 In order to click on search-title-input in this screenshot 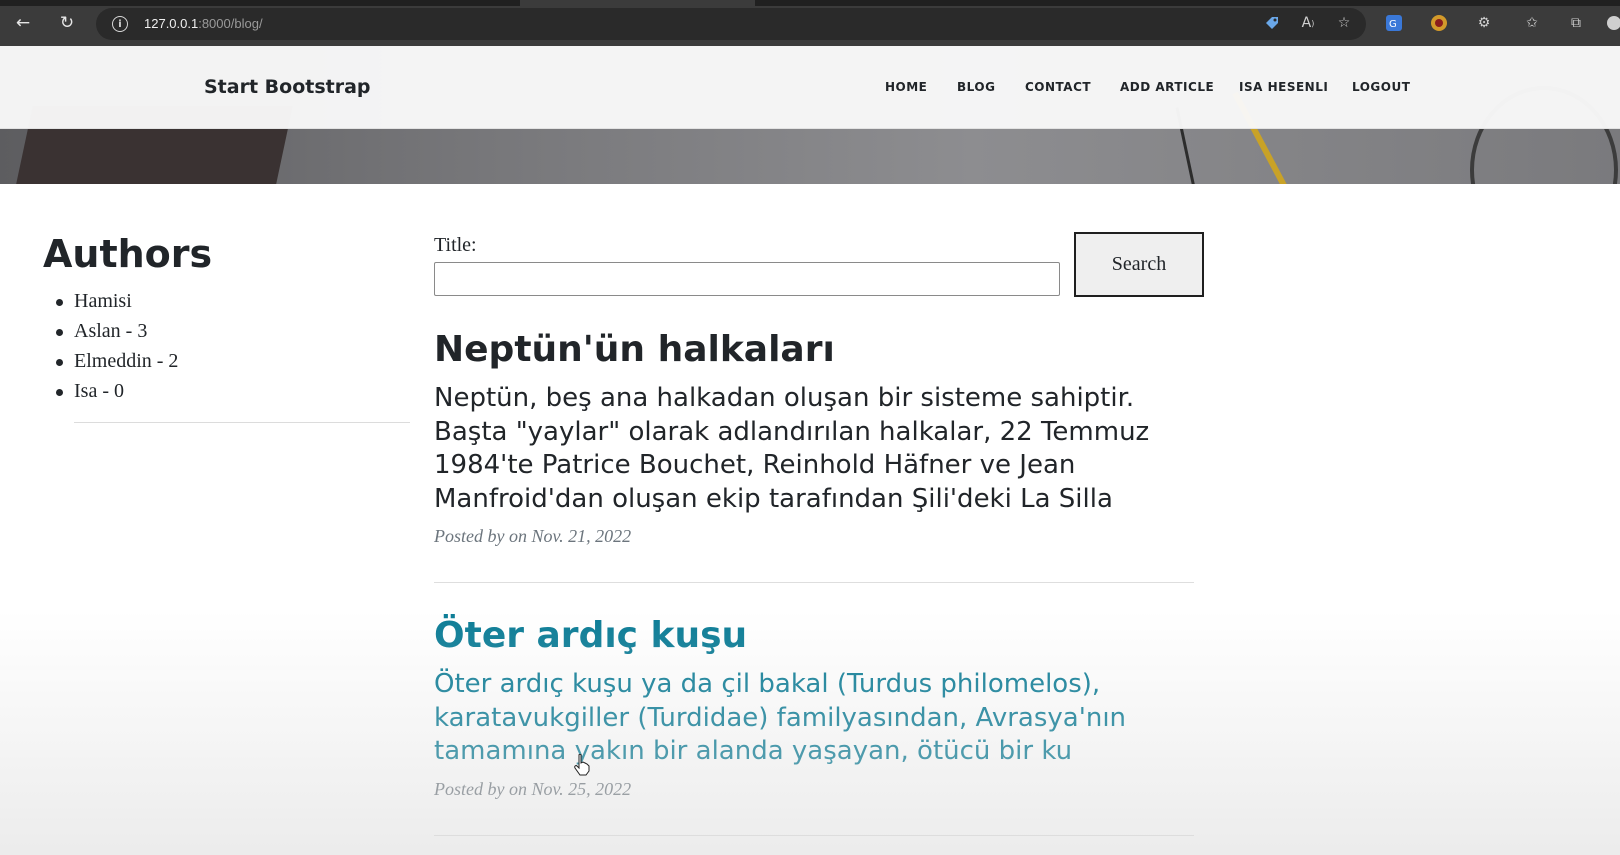, I will do `click(747, 279)`.